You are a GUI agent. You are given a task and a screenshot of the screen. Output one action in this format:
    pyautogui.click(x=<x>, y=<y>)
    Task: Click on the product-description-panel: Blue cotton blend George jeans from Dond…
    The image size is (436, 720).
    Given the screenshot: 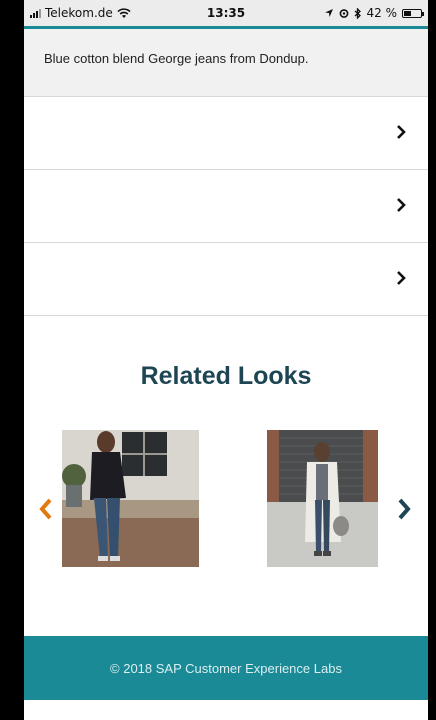 What is the action you would take?
    pyautogui.click(x=226, y=63)
    